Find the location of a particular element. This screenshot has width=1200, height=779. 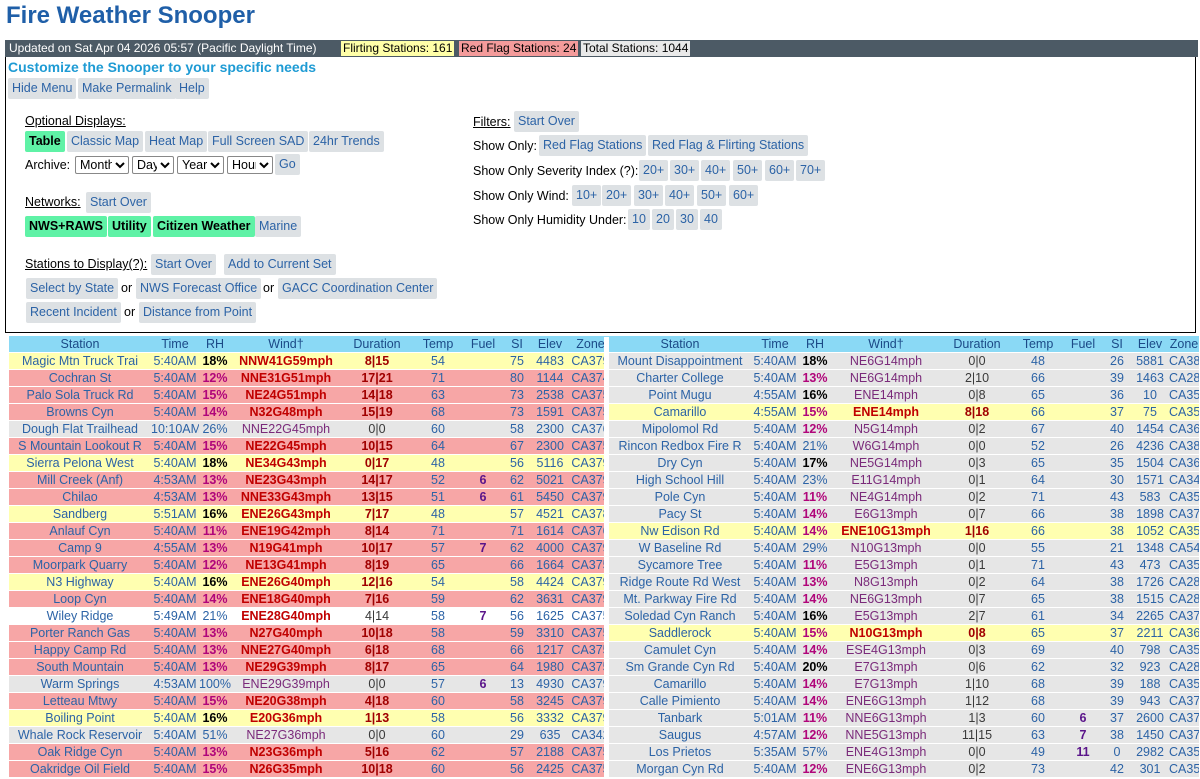

station-name: Browns Cyn is located at coordinates (80, 412).